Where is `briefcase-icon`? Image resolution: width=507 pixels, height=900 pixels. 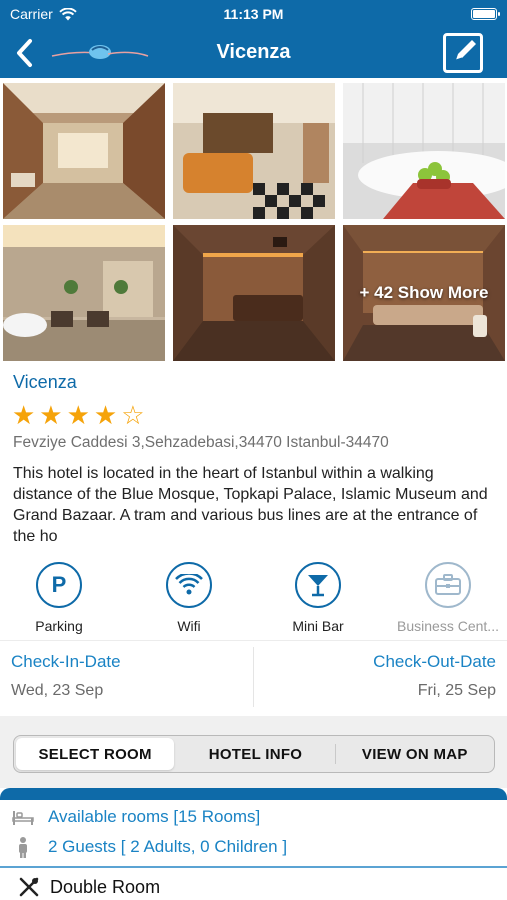 briefcase-icon is located at coordinates (448, 585).